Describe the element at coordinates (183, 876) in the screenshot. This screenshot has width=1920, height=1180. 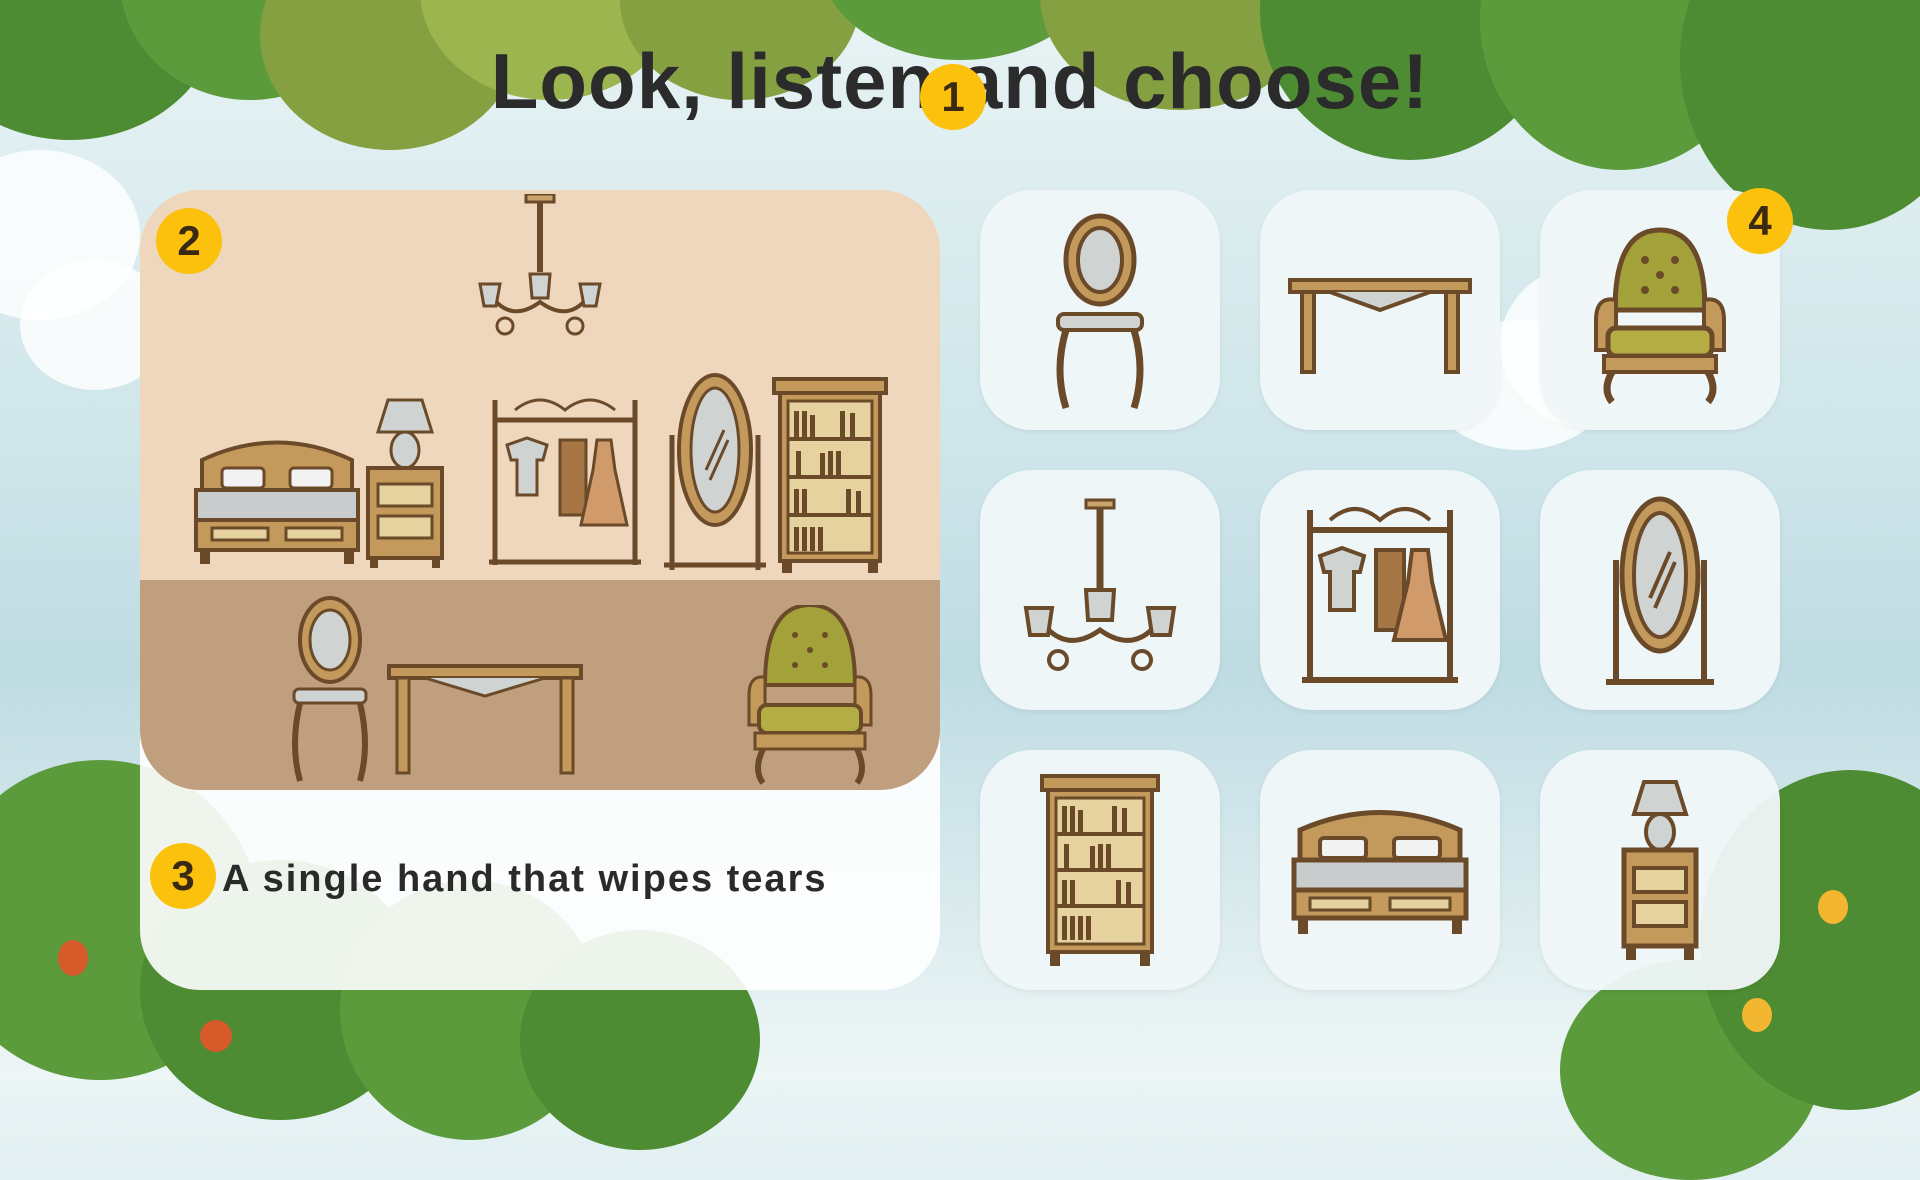
I see `step-badge-3: 3` at that location.